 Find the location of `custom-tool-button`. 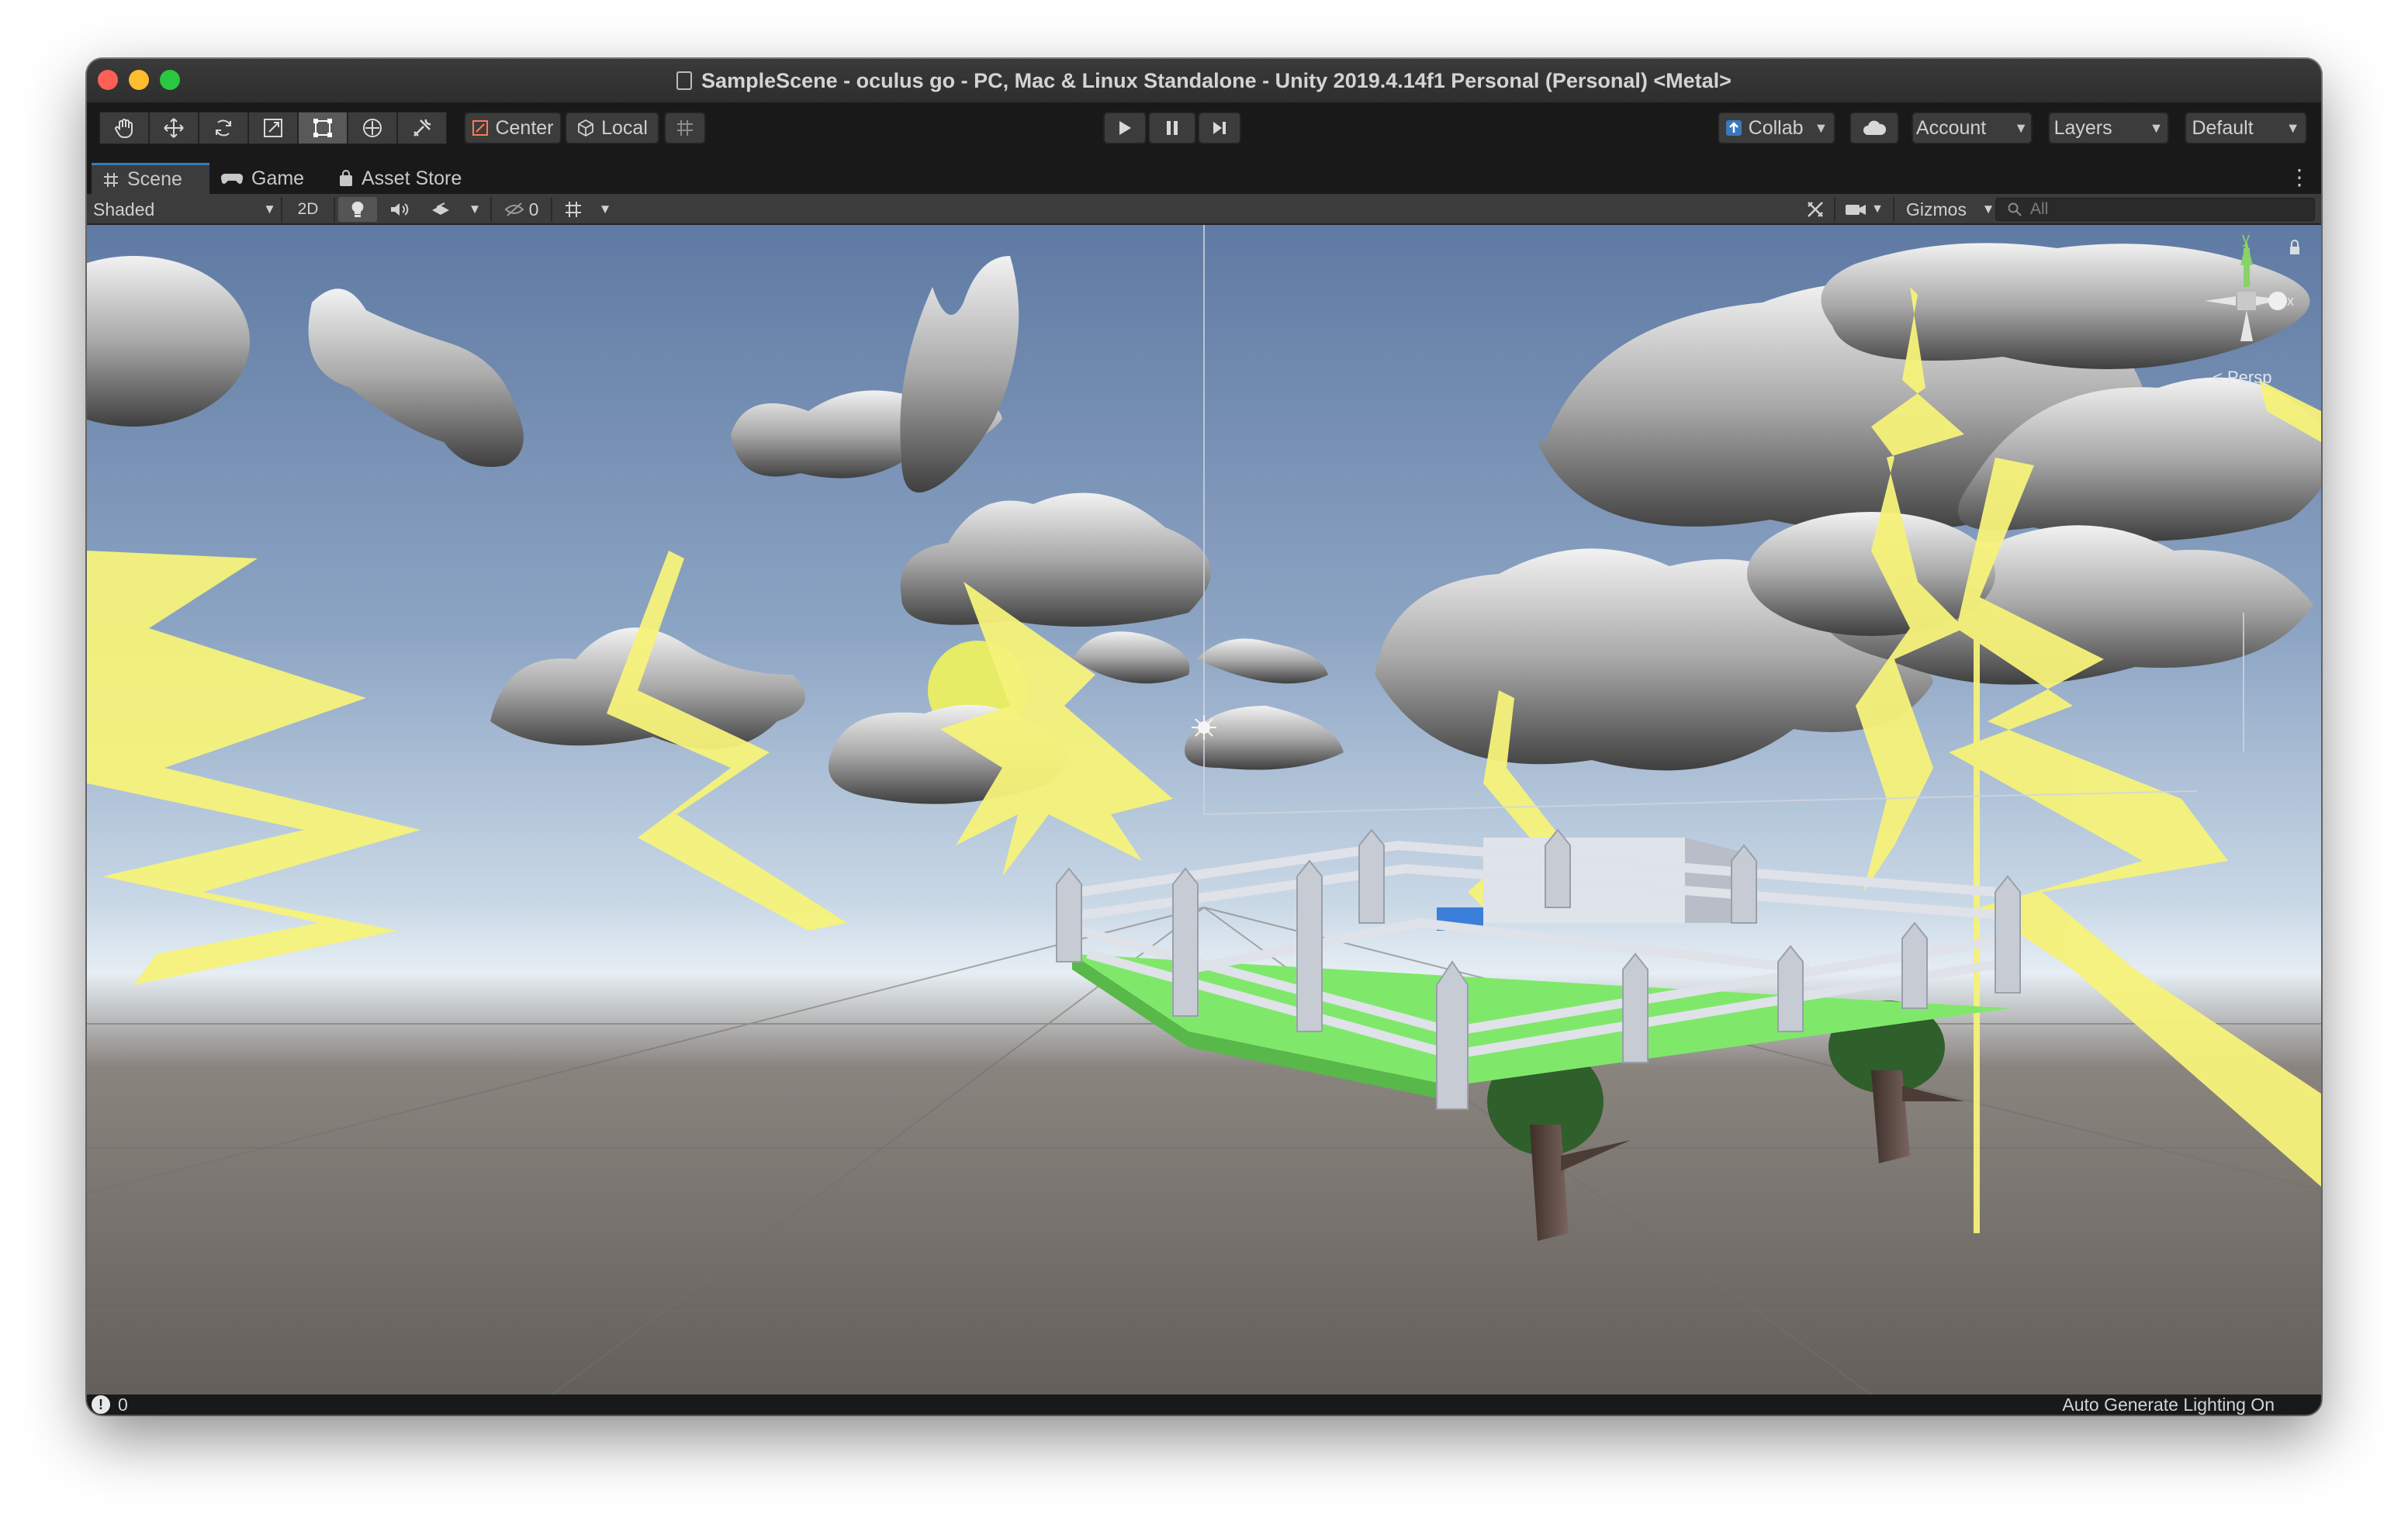

custom-tool-button is located at coordinates (422, 128).